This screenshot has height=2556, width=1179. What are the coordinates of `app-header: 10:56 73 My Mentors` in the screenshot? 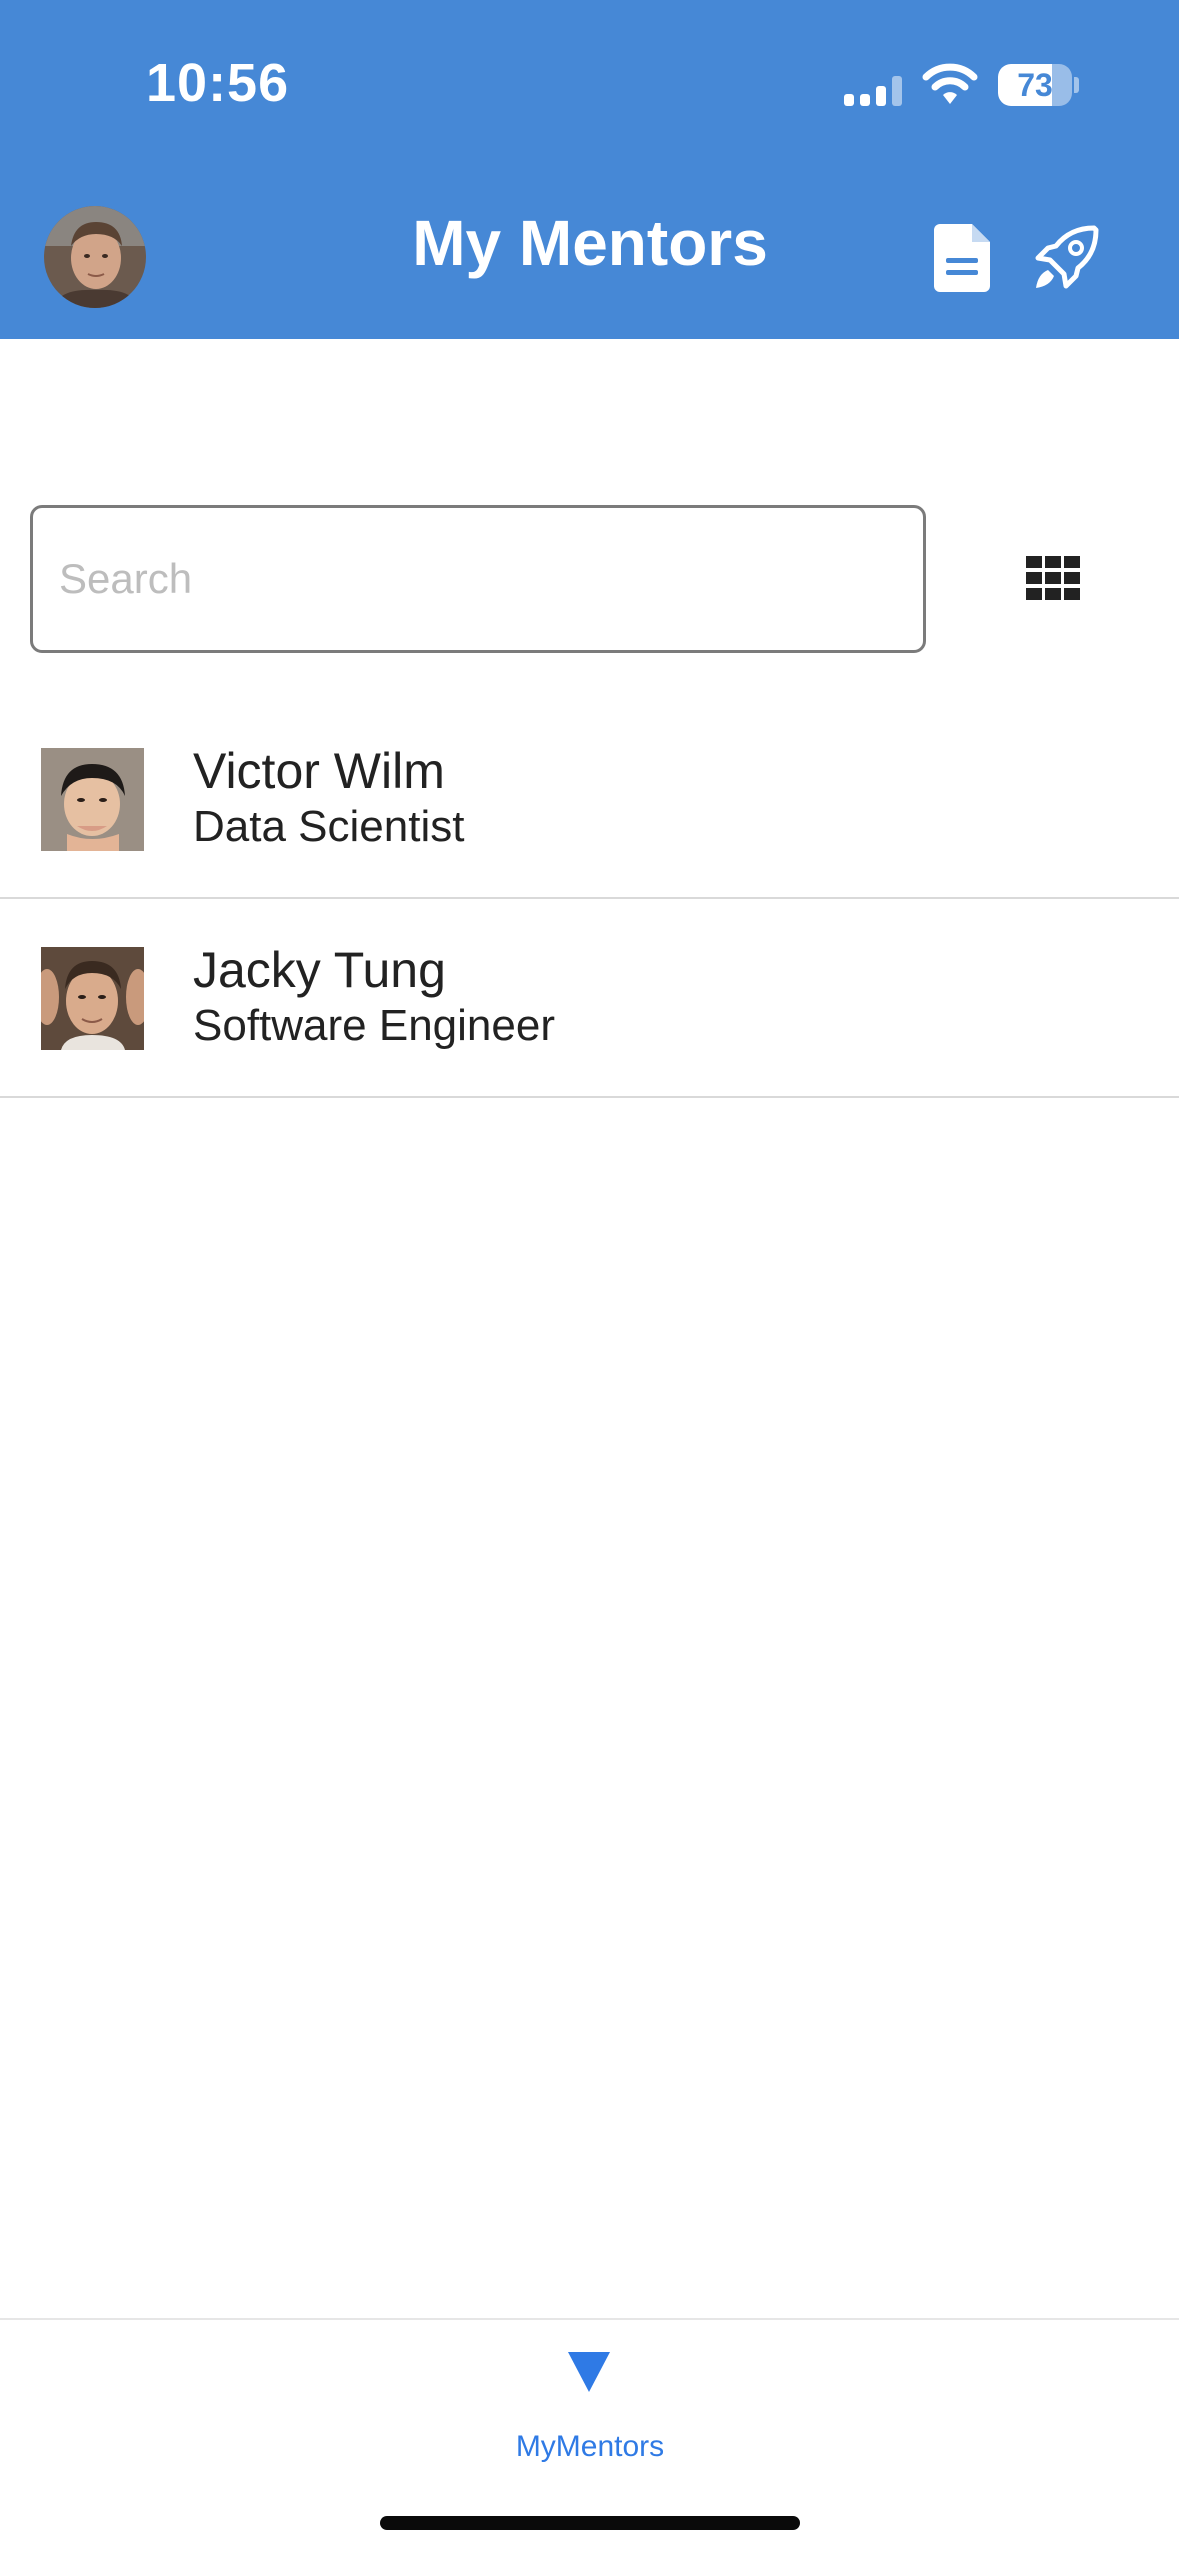 It's located at (589, 169).